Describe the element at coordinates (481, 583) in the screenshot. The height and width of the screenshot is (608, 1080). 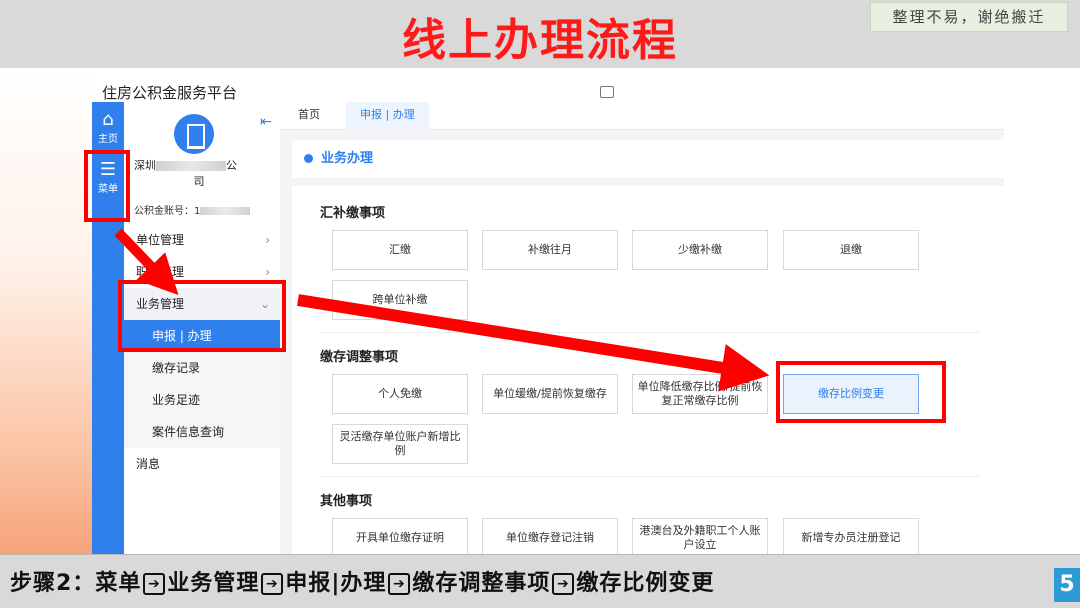
I see `step-adjustment-items: 缴存调整事项` at that location.